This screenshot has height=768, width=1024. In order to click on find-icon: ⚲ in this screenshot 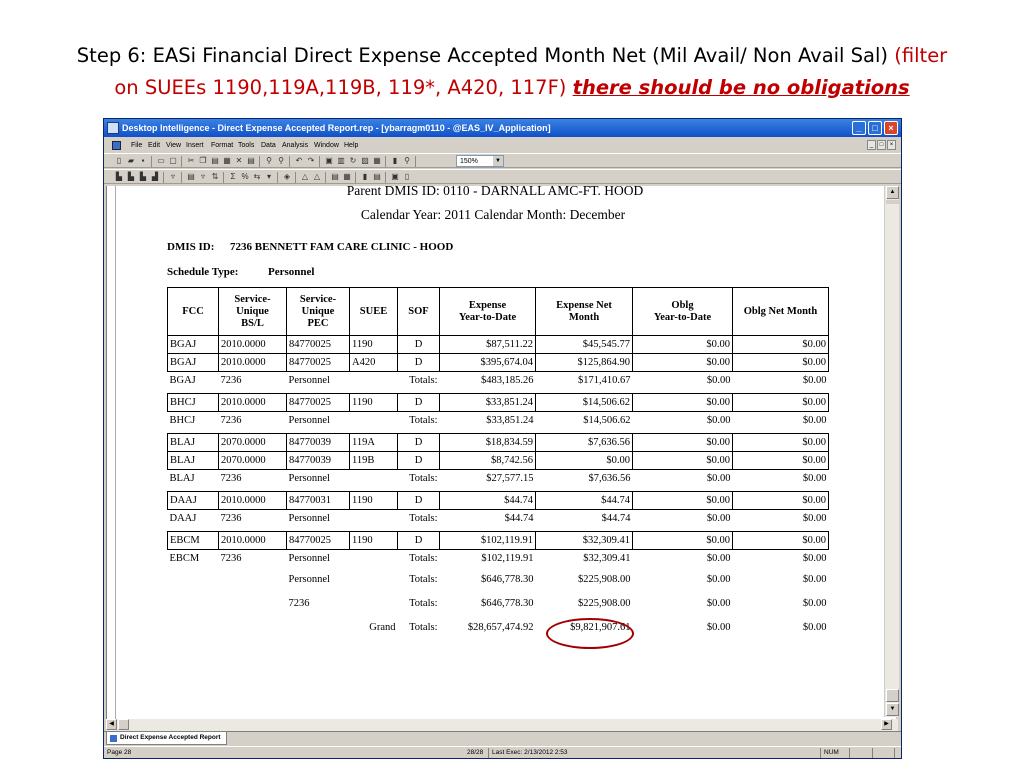, I will do `click(269, 161)`.